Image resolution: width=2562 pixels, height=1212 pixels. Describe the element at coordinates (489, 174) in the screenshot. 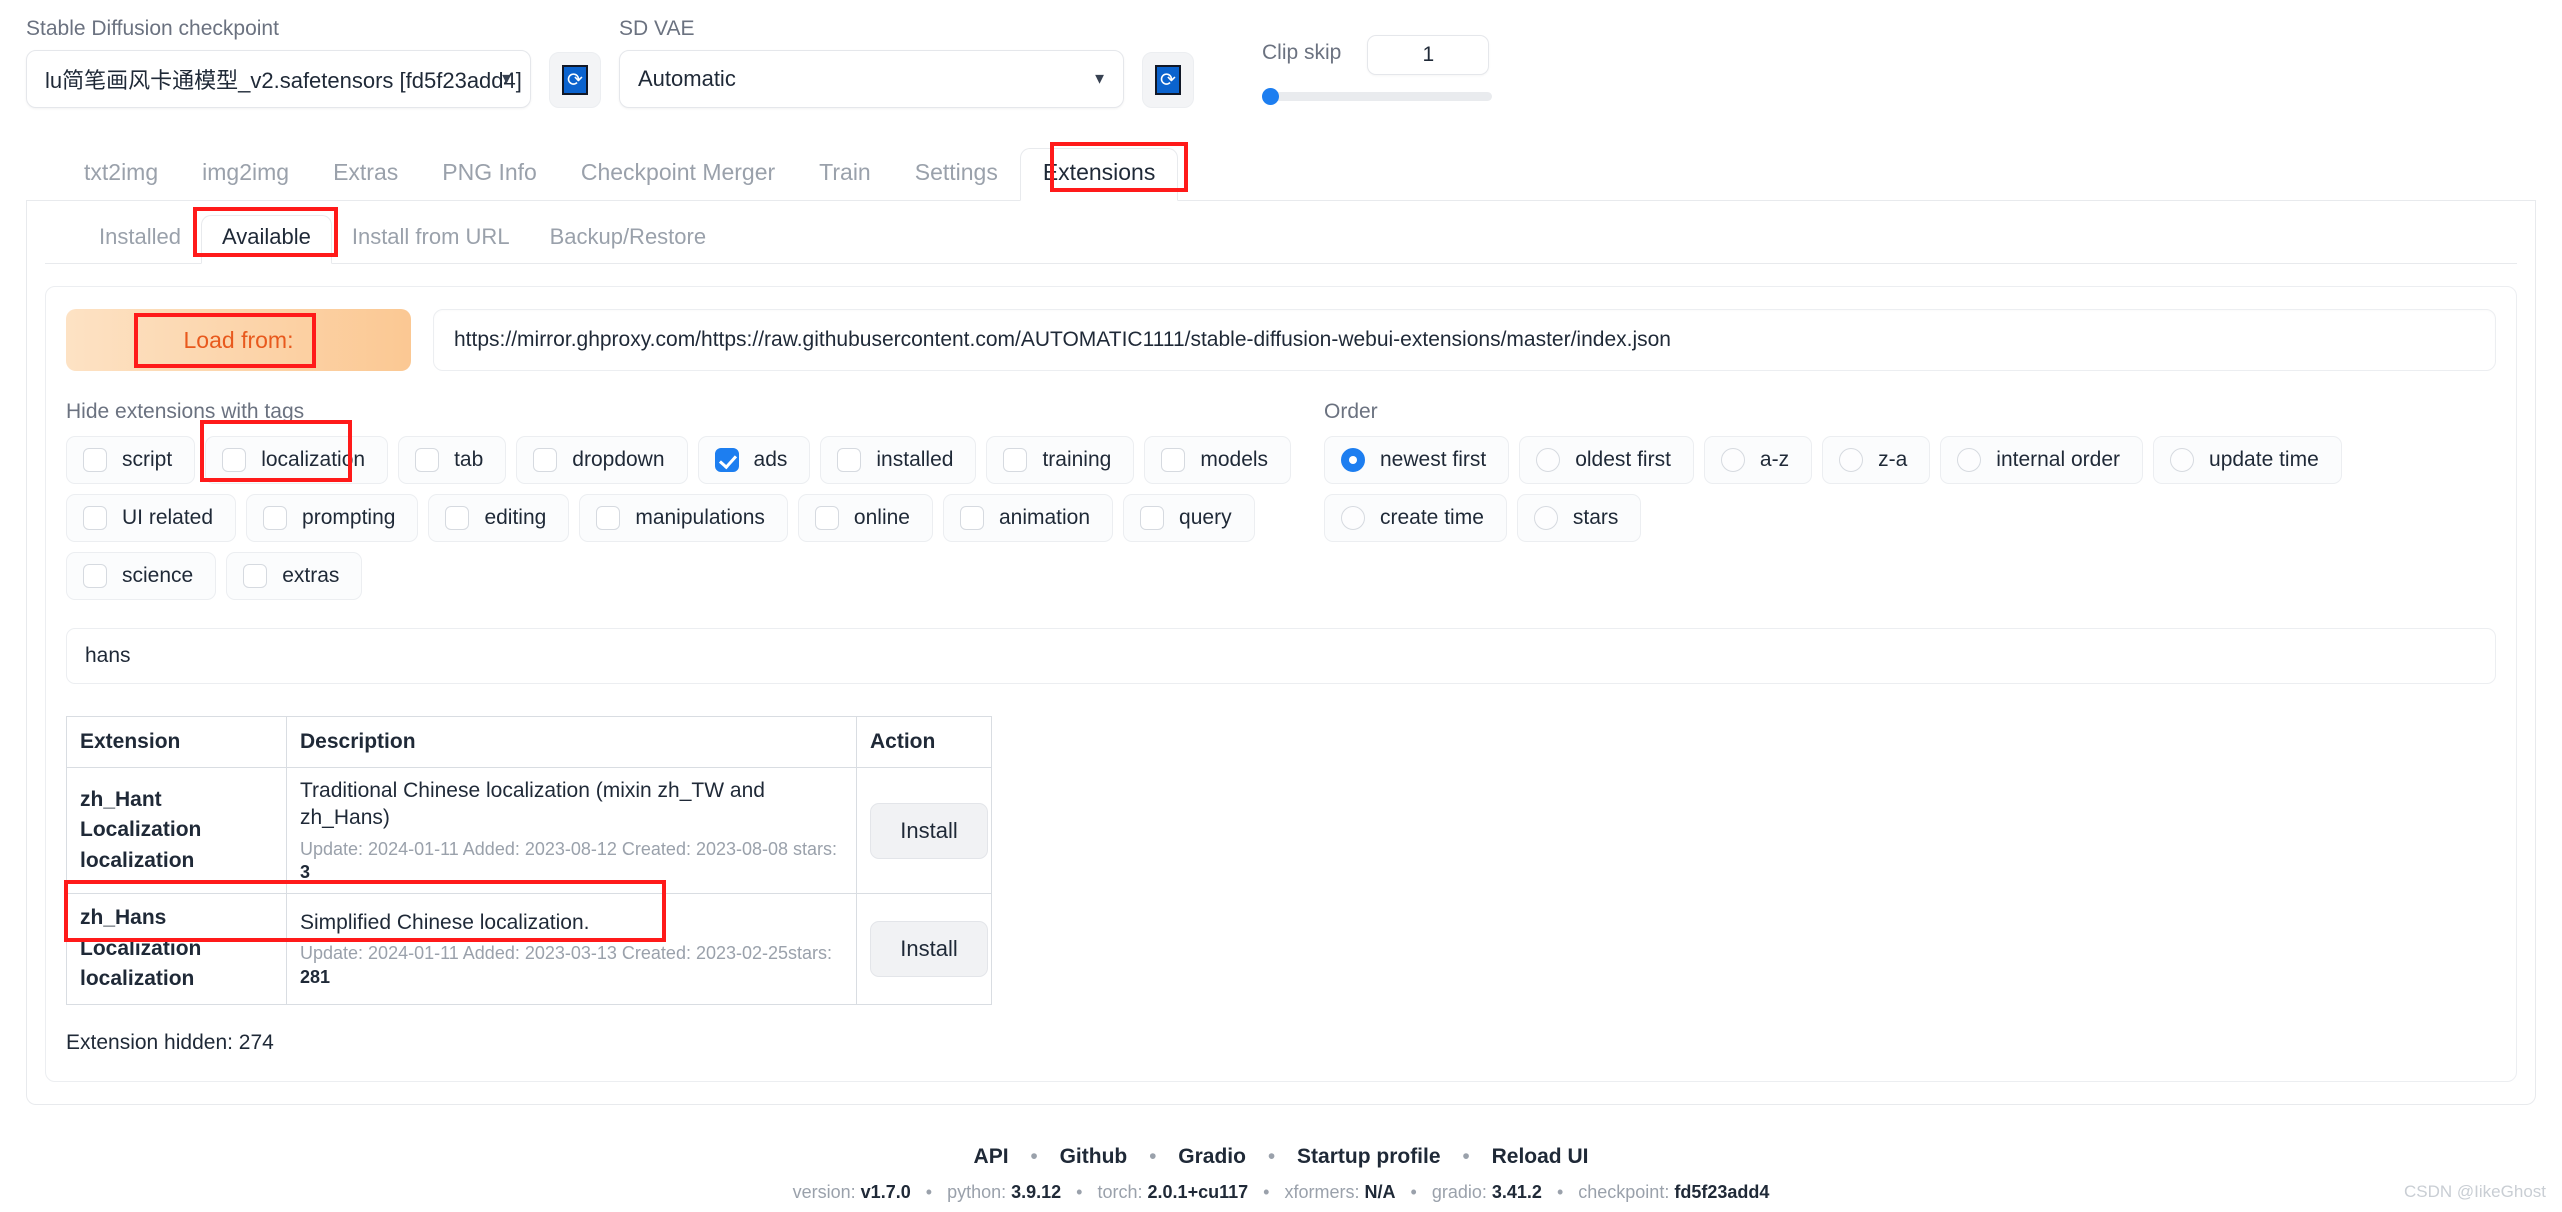

I see `tab-png-info: PNG Info` at that location.